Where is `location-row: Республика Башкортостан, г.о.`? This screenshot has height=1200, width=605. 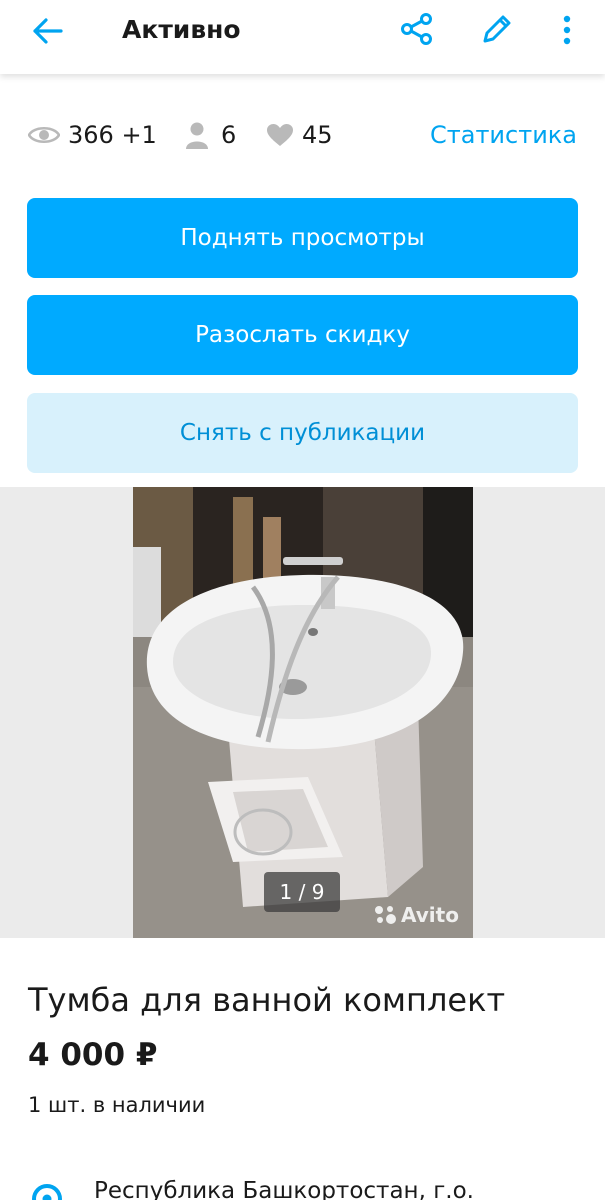
location-row: Республика Башкортостан, г.о. is located at coordinates (302, 1185).